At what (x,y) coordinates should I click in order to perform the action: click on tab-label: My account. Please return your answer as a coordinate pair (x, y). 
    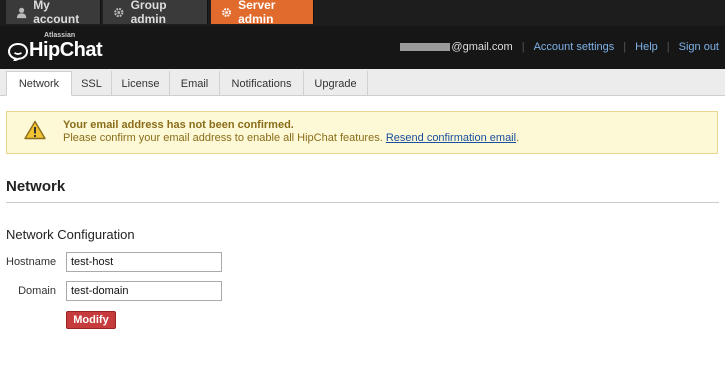
    Looking at the image, I should click on (56, 13).